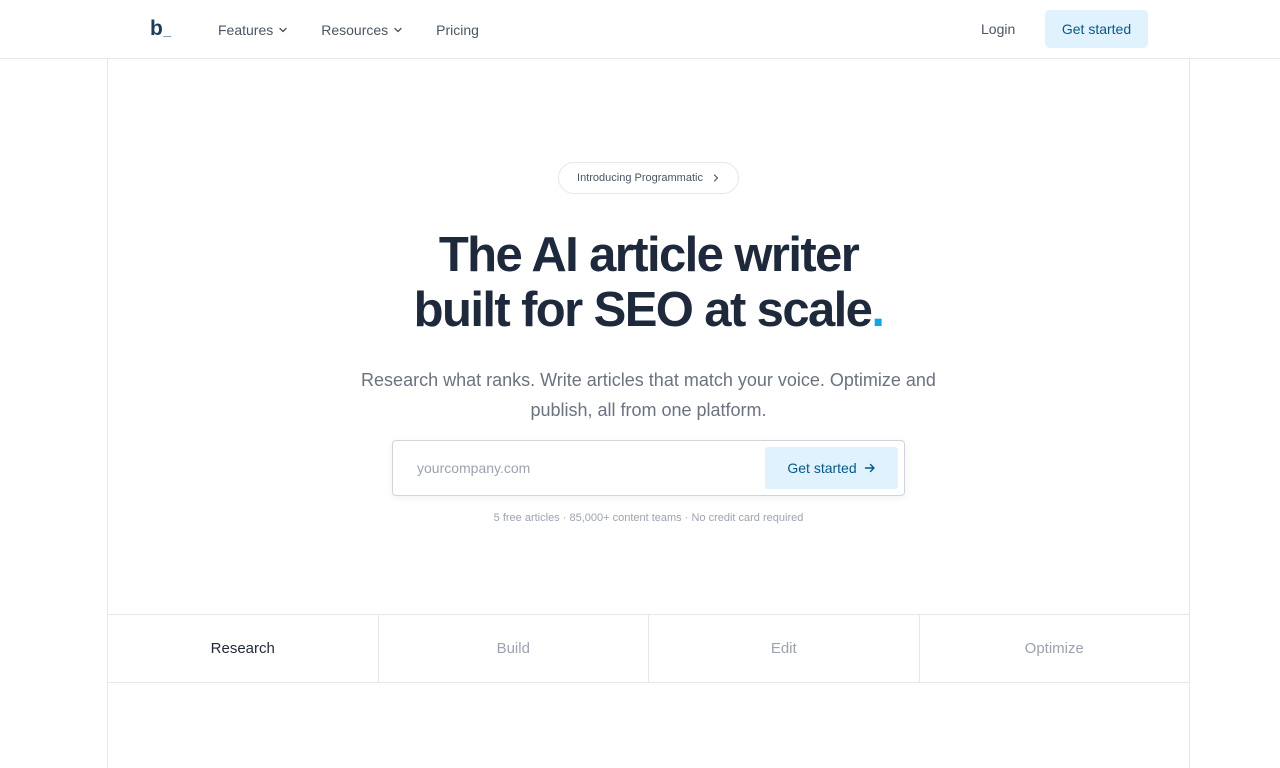 This screenshot has width=1280, height=768. I want to click on main-nav: Features Resources Pricing, so click(365, 29).